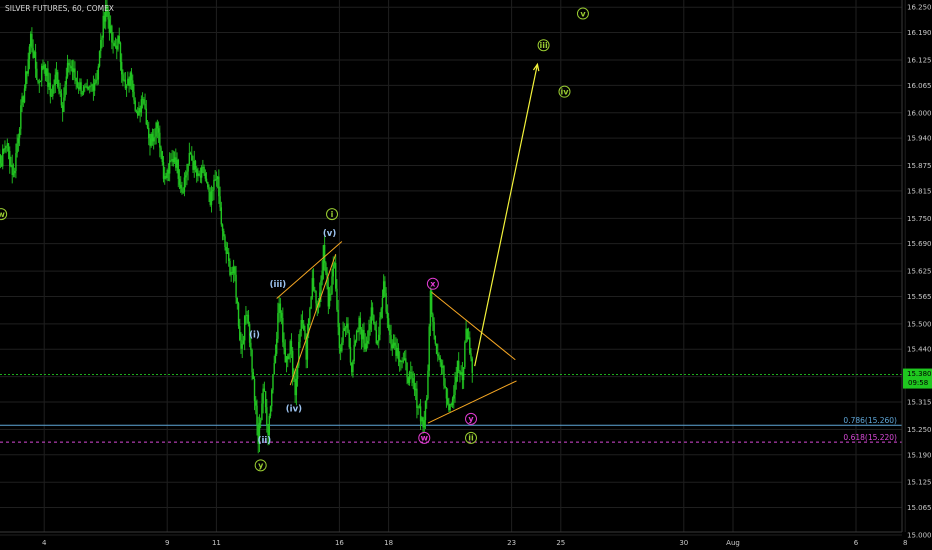 This screenshot has height=550, width=932. What do you see at coordinates (919, 324) in the screenshot?
I see `y-tick-label-12: 15.500` at bounding box center [919, 324].